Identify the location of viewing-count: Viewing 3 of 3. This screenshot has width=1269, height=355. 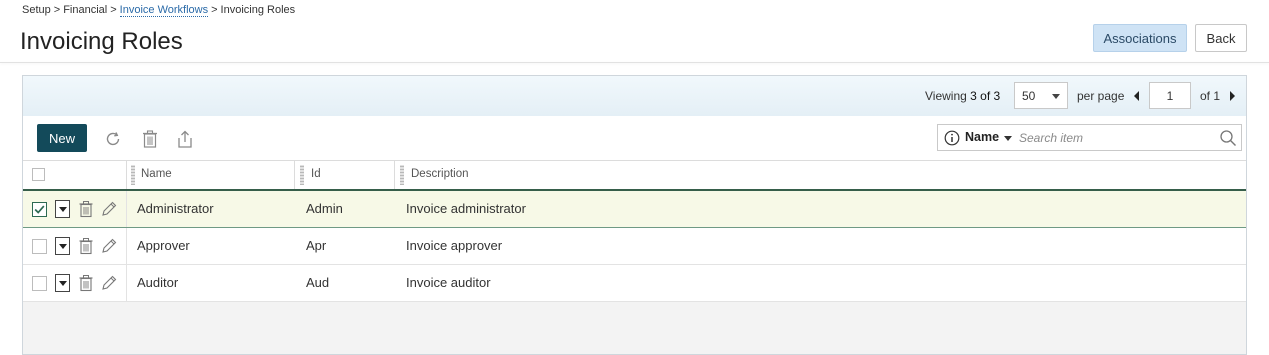
(962, 96).